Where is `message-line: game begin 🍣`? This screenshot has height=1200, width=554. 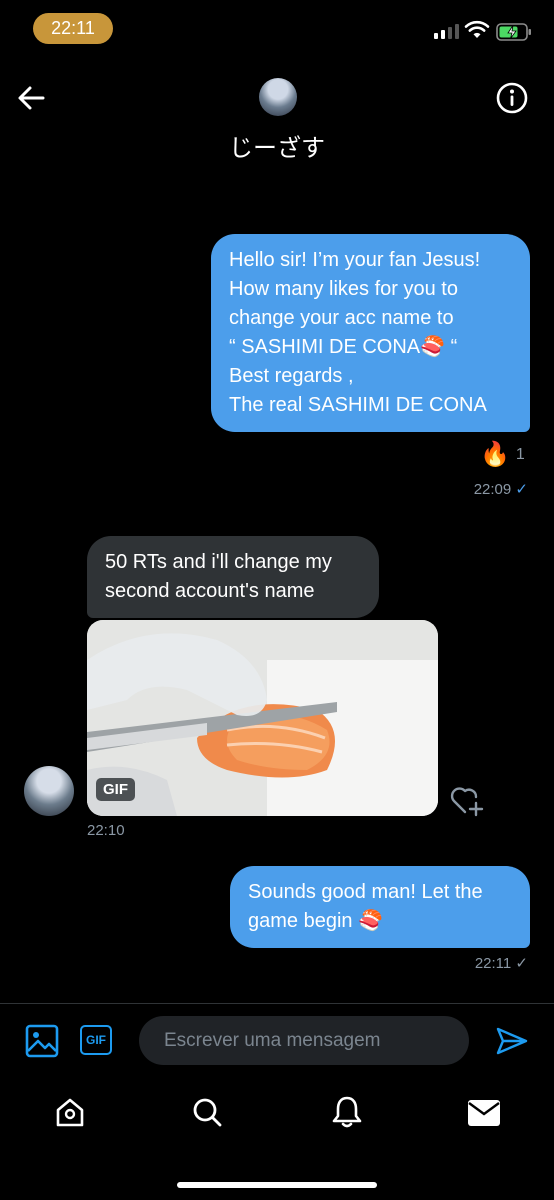 message-line: game begin 🍣 is located at coordinates (315, 921).